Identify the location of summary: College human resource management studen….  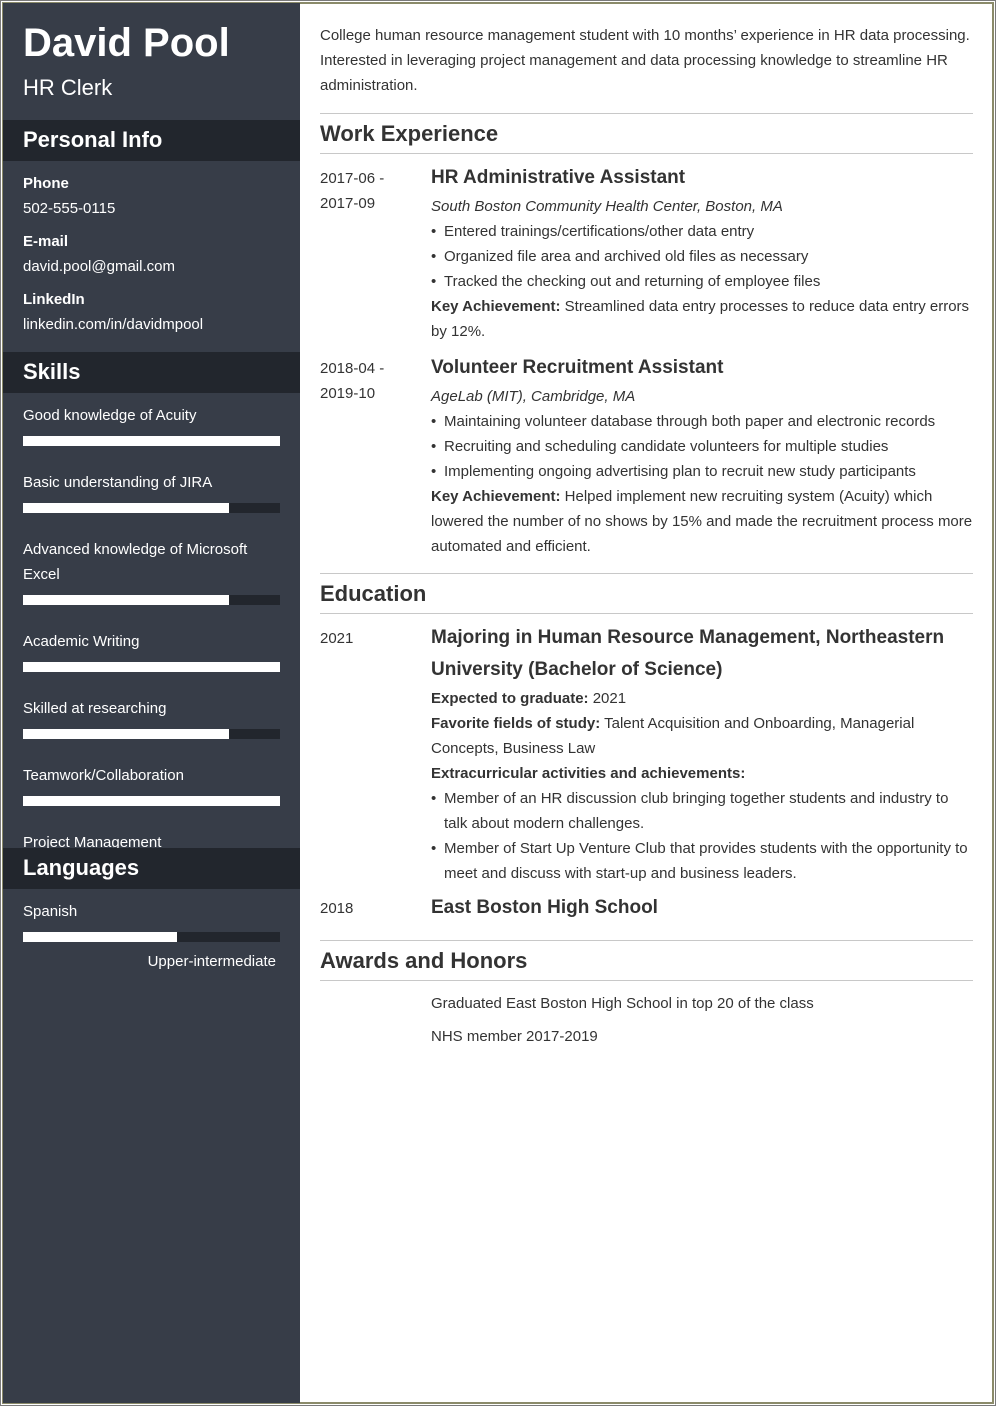
(645, 60).